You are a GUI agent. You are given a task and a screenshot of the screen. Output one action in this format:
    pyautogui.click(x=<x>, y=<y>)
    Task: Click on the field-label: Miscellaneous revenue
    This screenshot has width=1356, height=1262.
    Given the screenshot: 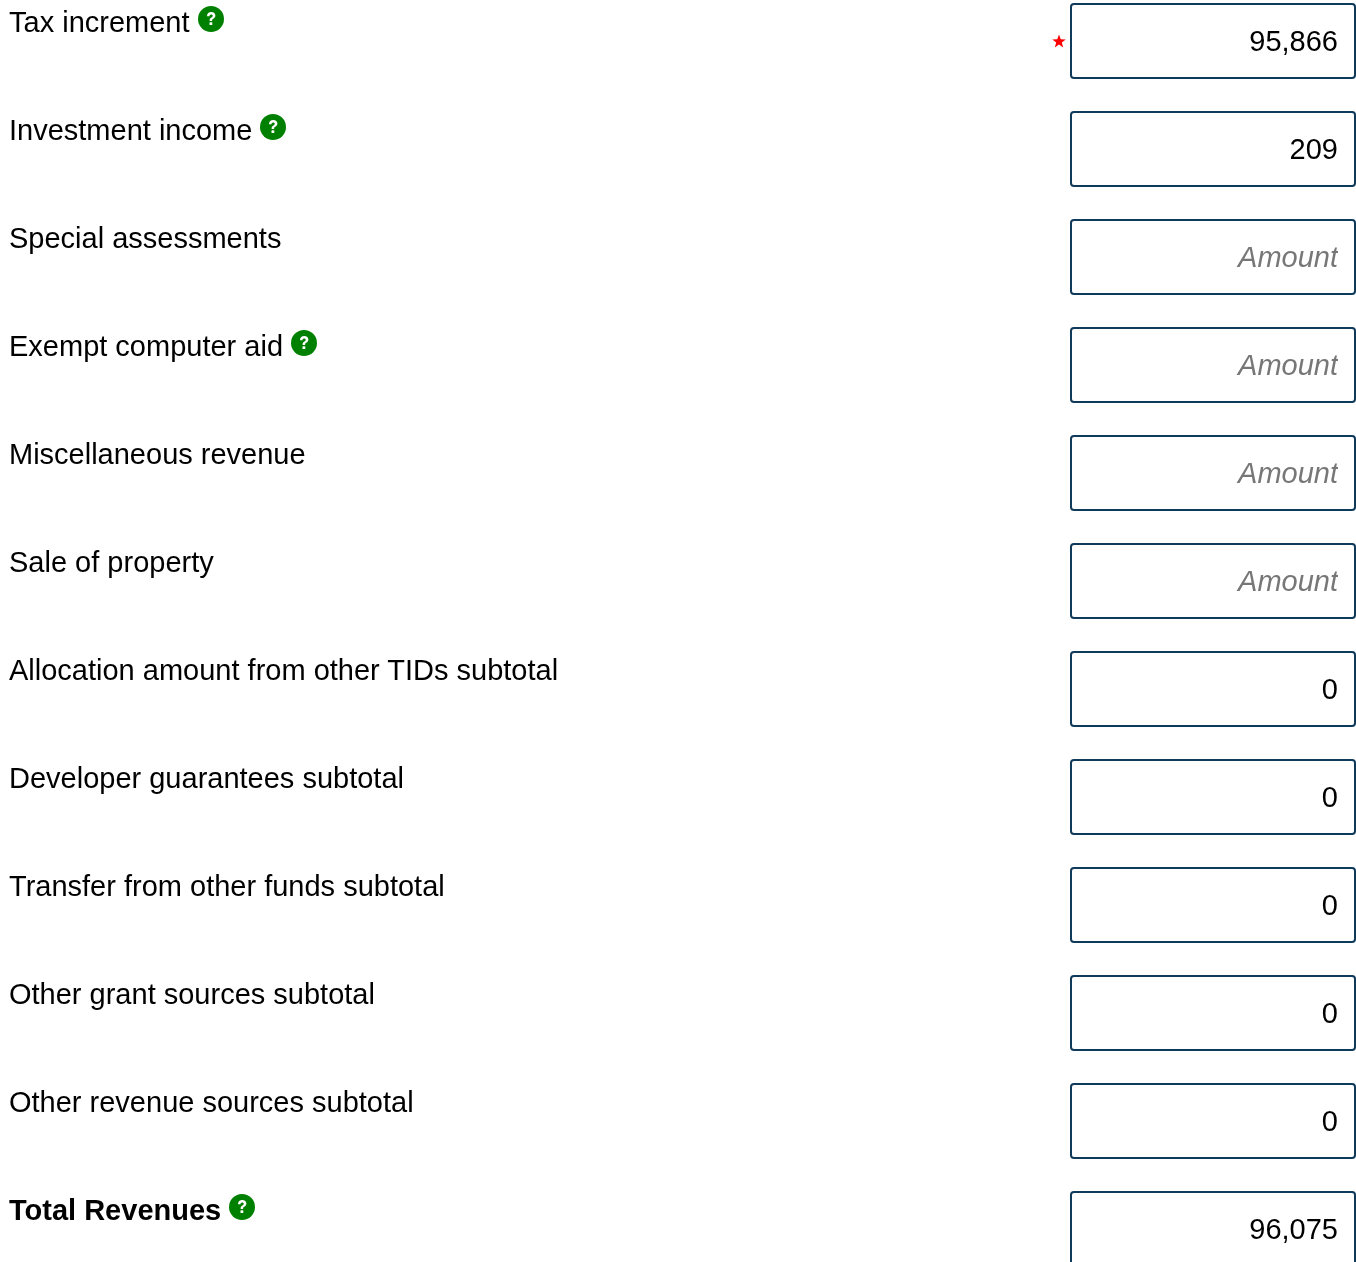 What is the action you would take?
    pyautogui.click(x=157, y=454)
    